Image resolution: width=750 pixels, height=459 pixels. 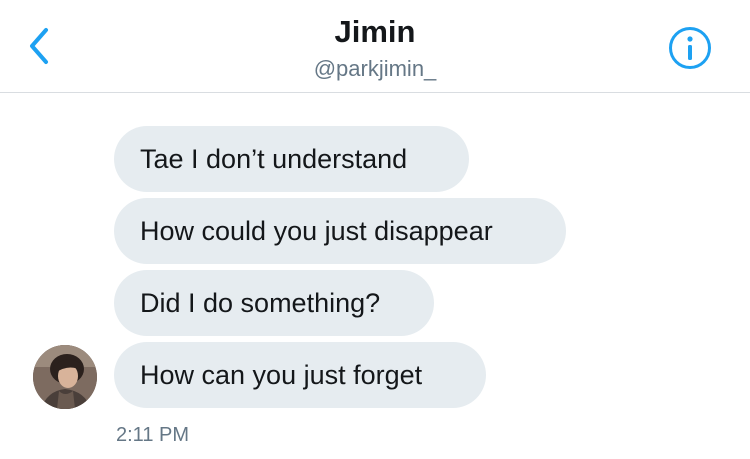 What do you see at coordinates (152, 435) in the screenshot?
I see `message-timestamp: 2:11 PM` at bounding box center [152, 435].